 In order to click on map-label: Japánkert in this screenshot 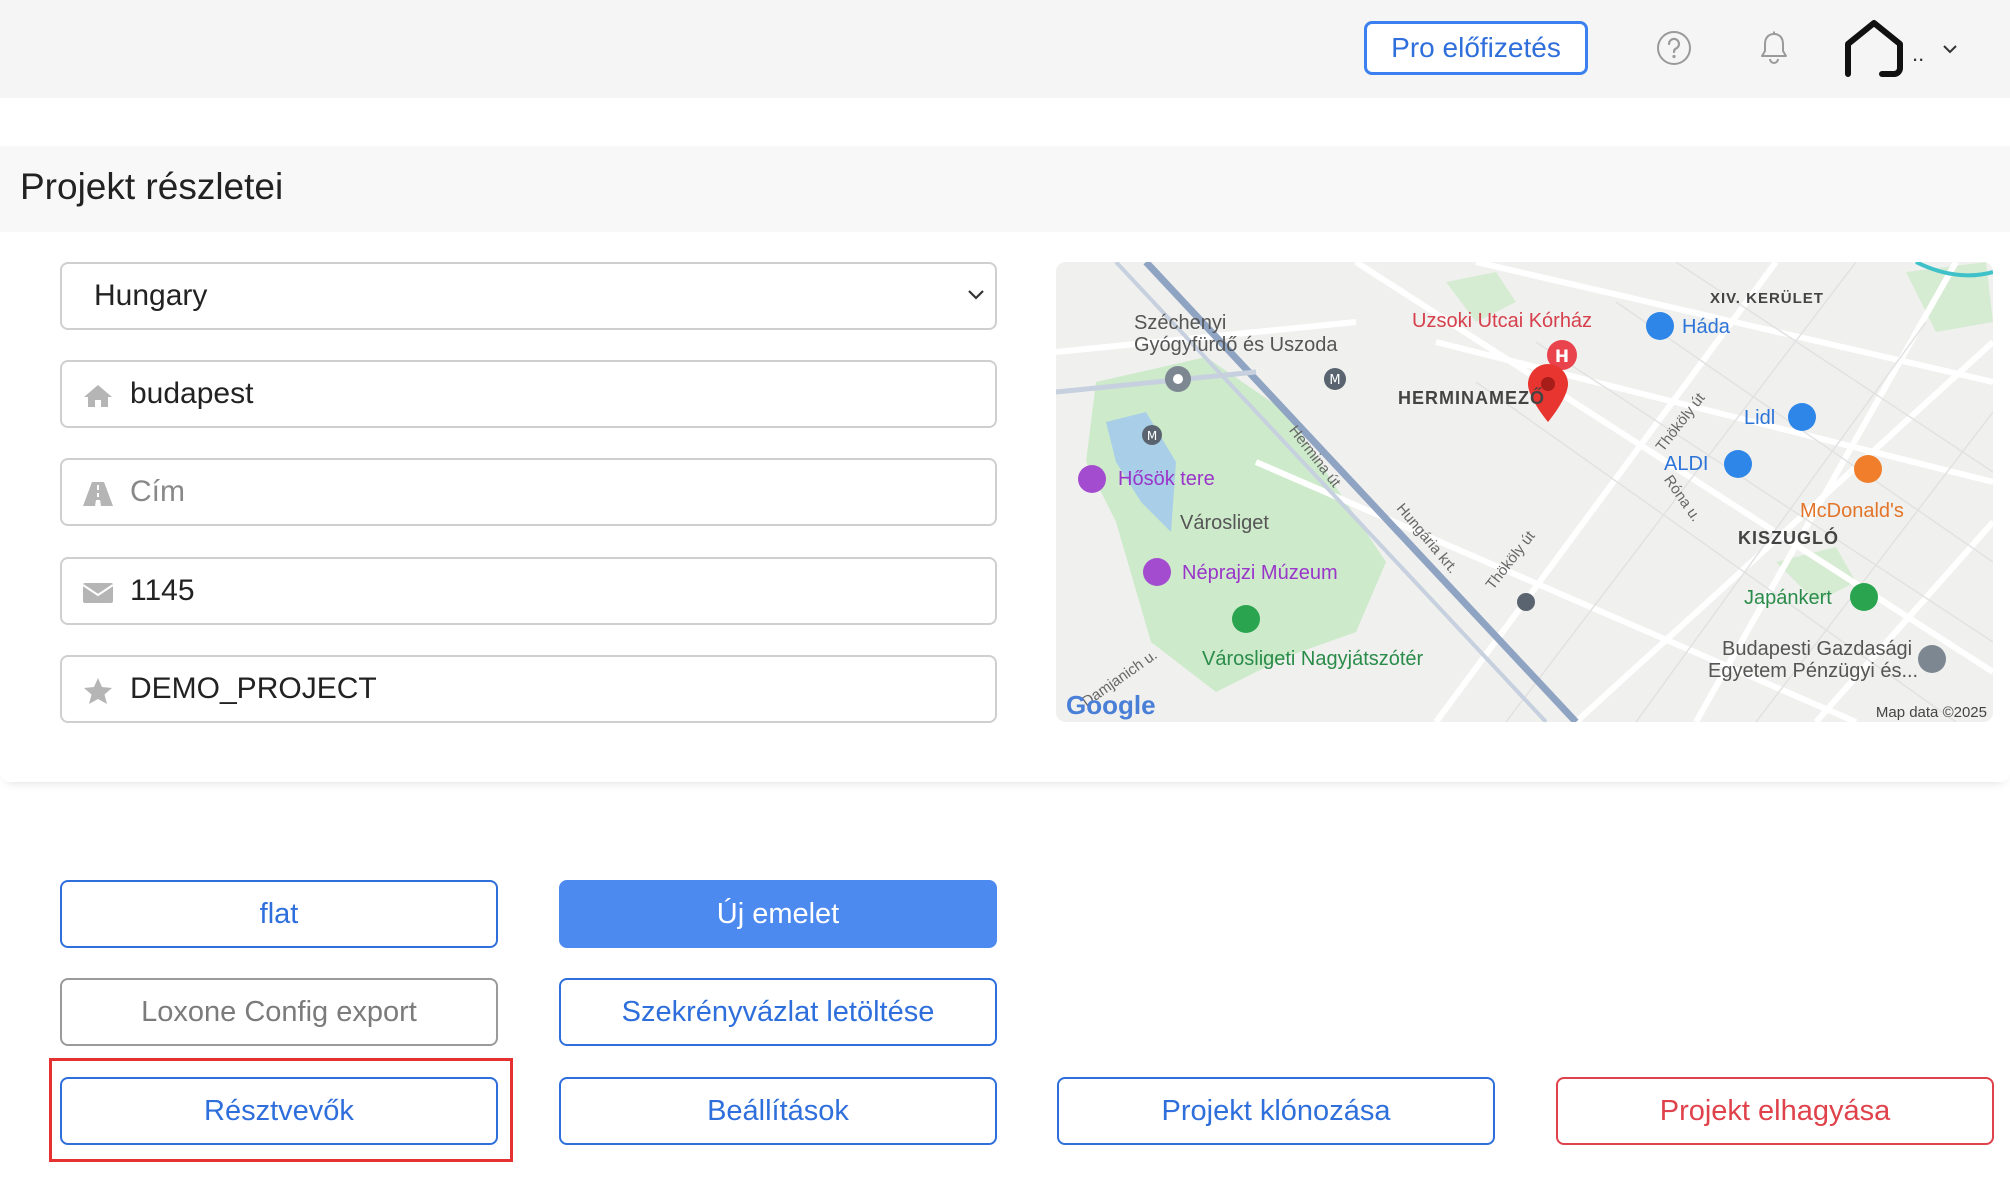, I will do `click(1788, 598)`.